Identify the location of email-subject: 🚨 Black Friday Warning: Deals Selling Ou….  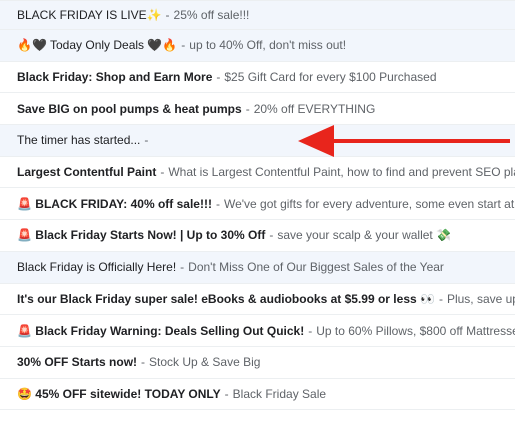
(161, 330).